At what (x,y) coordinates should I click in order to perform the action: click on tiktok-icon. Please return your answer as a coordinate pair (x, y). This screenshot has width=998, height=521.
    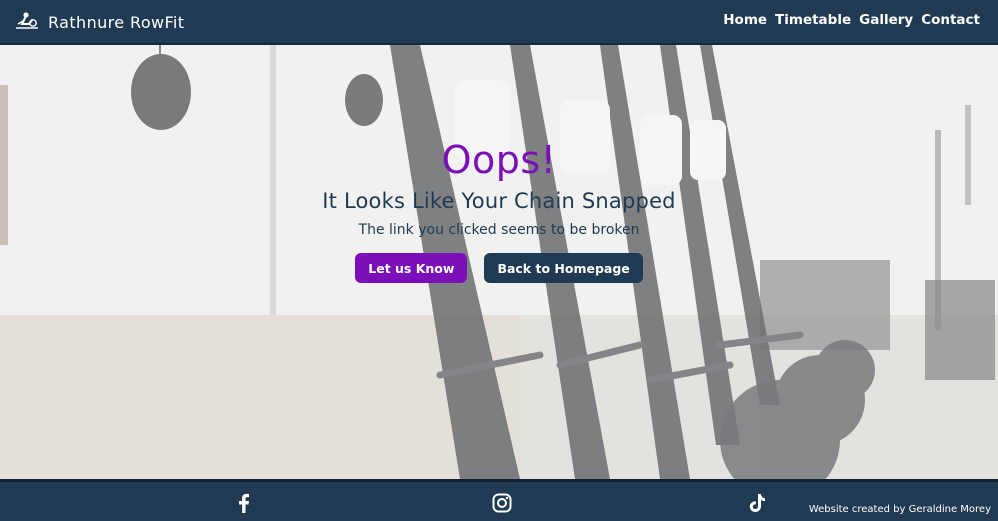
    Looking at the image, I should click on (757, 503).